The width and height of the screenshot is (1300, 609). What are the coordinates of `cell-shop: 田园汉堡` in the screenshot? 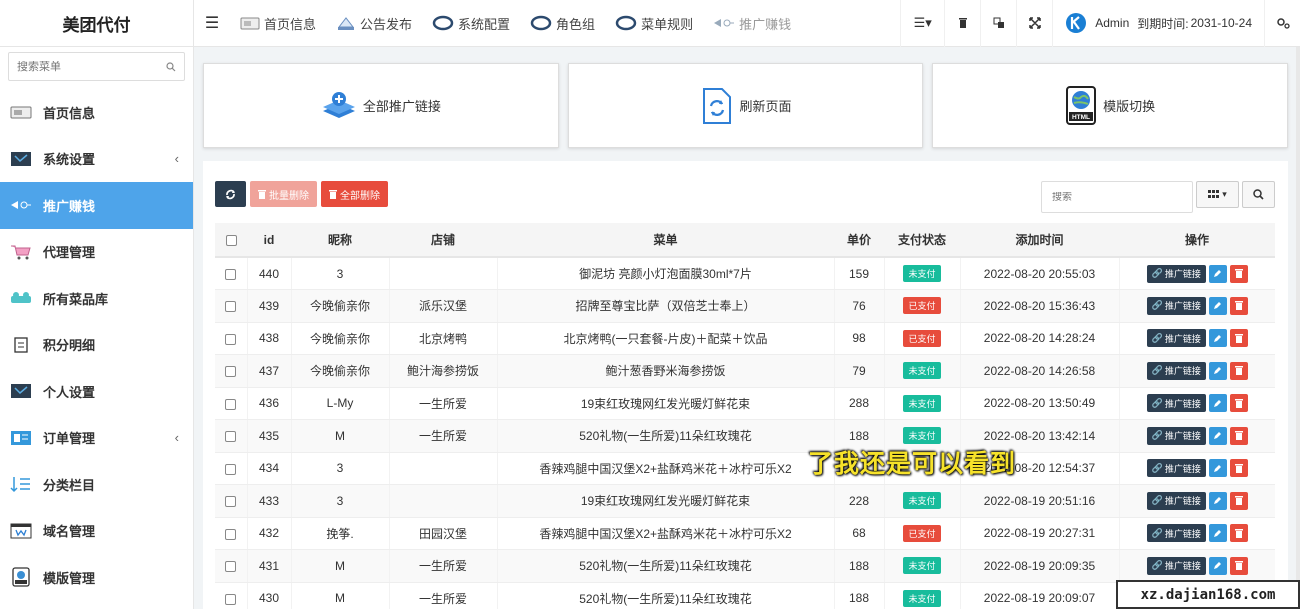 It's located at (442, 533).